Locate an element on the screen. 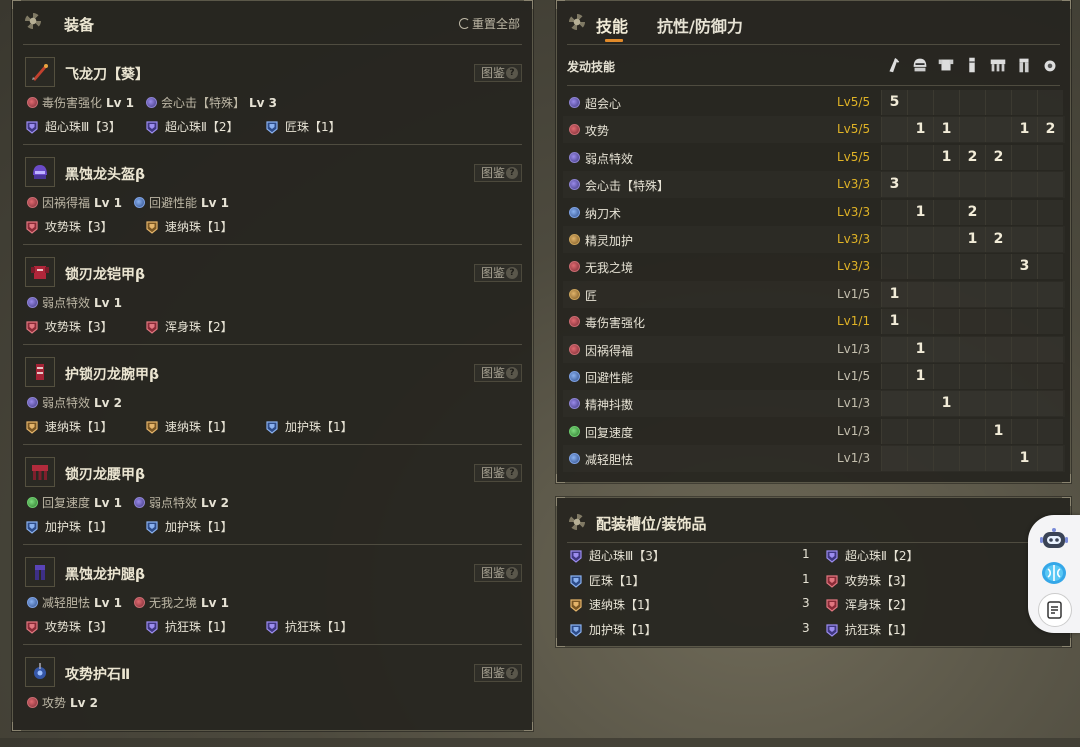 The image size is (1080, 747). equipment-item: 护锁刃龙腕甲β 图鉴? 弱点特效 Lv 2 速纳珠【1】 速纳珠【1】 加护珠【1】 is located at coordinates (273, 397).